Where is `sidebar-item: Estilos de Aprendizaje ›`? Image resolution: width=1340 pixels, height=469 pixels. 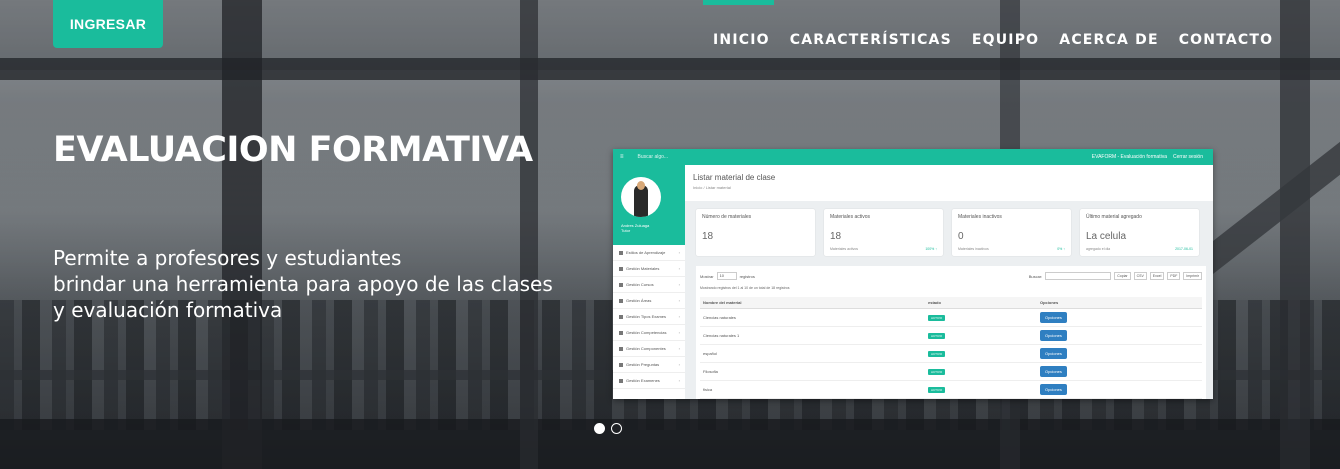
sidebar-item: Estilos de Aprendizaje › is located at coordinates (649, 253).